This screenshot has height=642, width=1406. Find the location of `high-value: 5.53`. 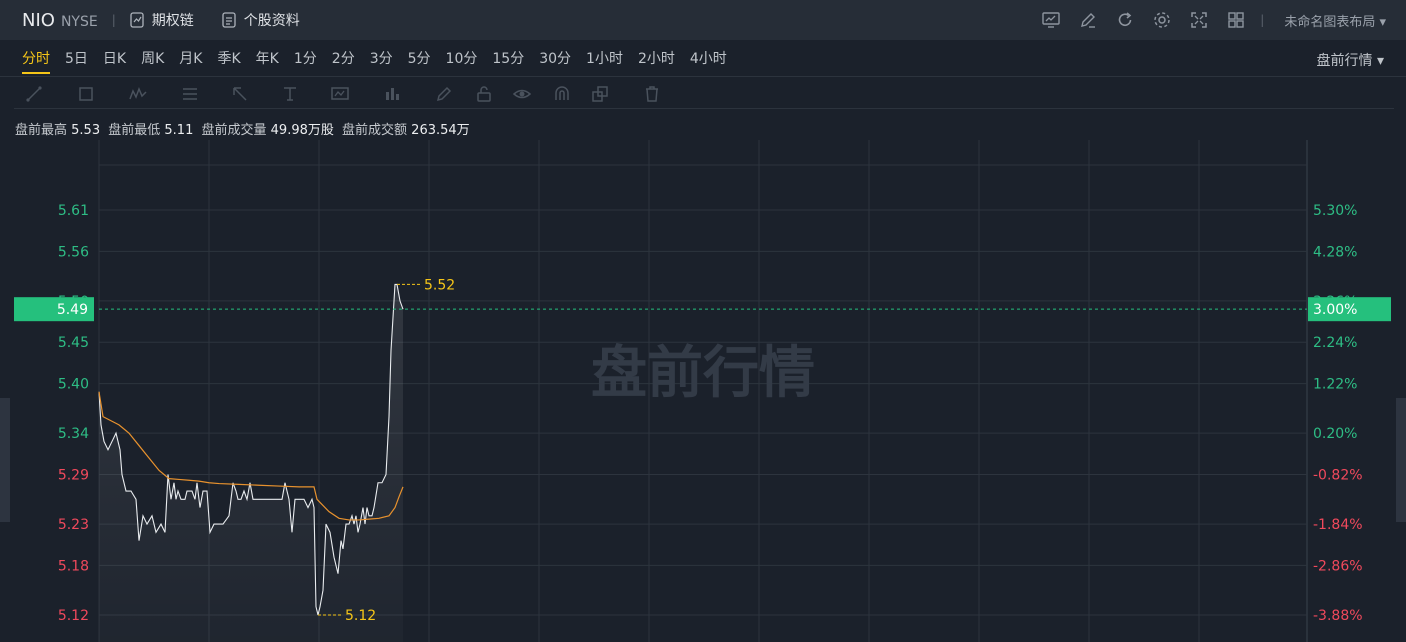

high-value: 5.53 is located at coordinates (86, 130).